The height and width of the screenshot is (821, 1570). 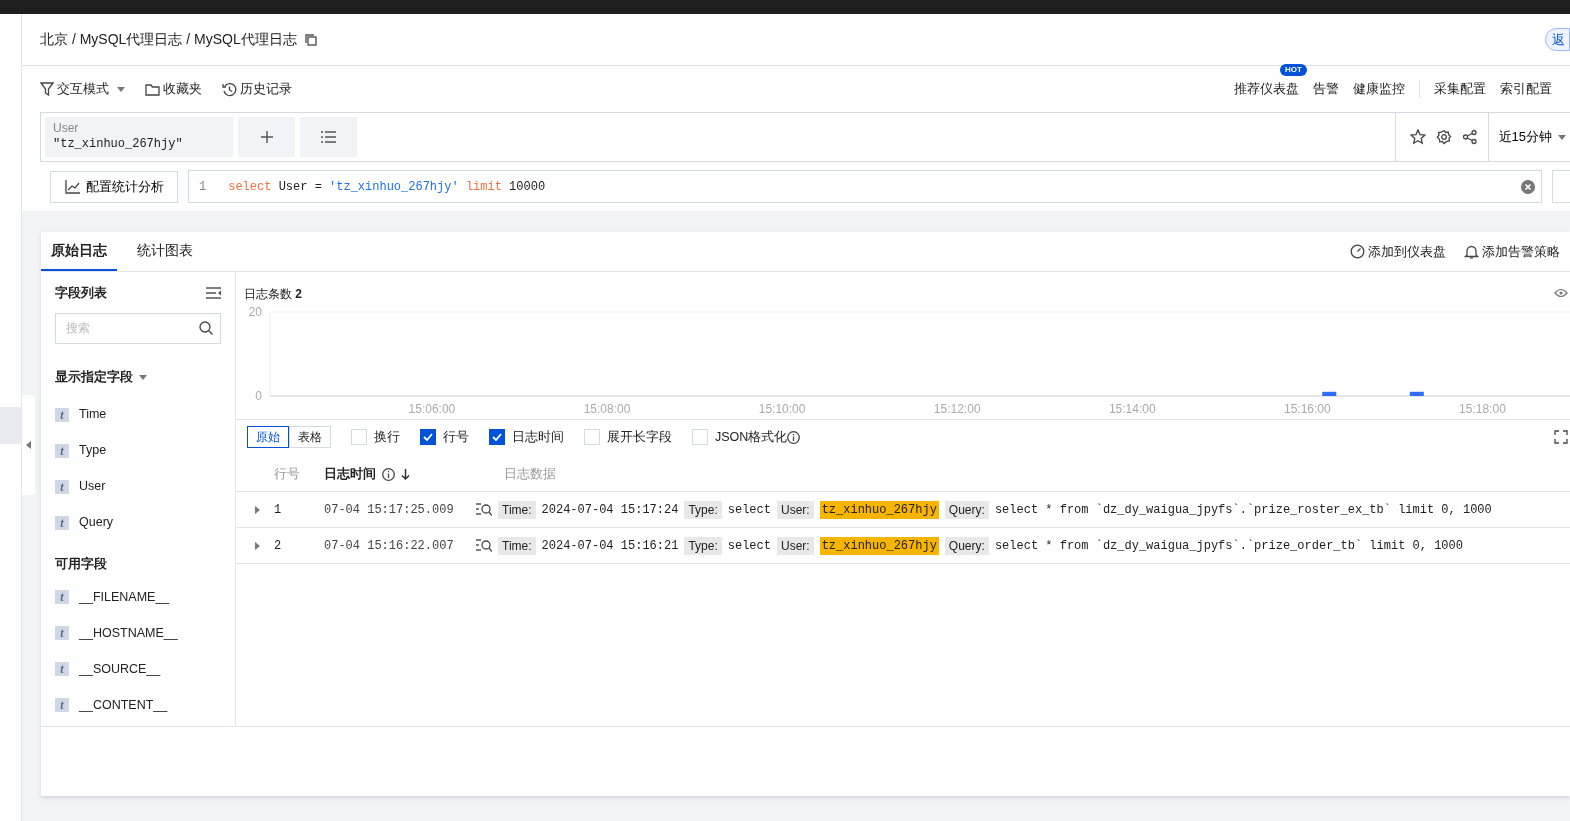 What do you see at coordinates (128, 633) in the screenshot?
I see `field-name: __HOSTNAME__` at bounding box center [128, 633].